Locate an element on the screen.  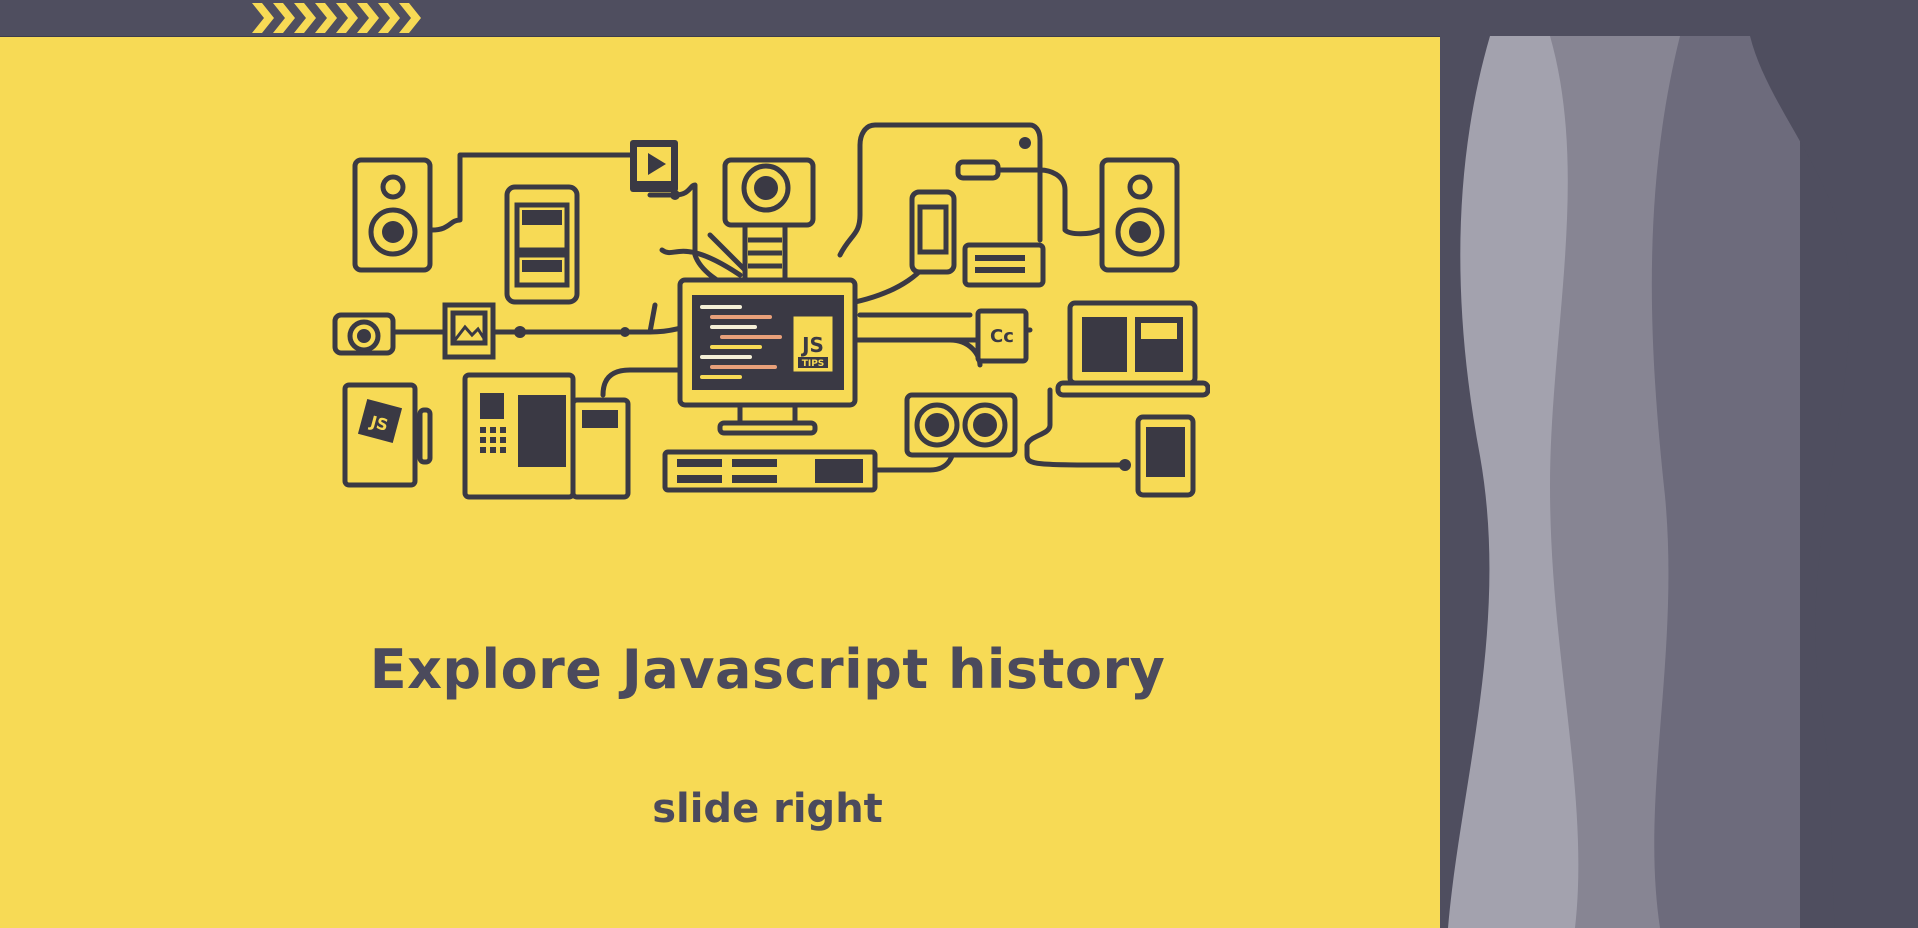
slide-right-hint: slide right is located at coordinates (767, 809).